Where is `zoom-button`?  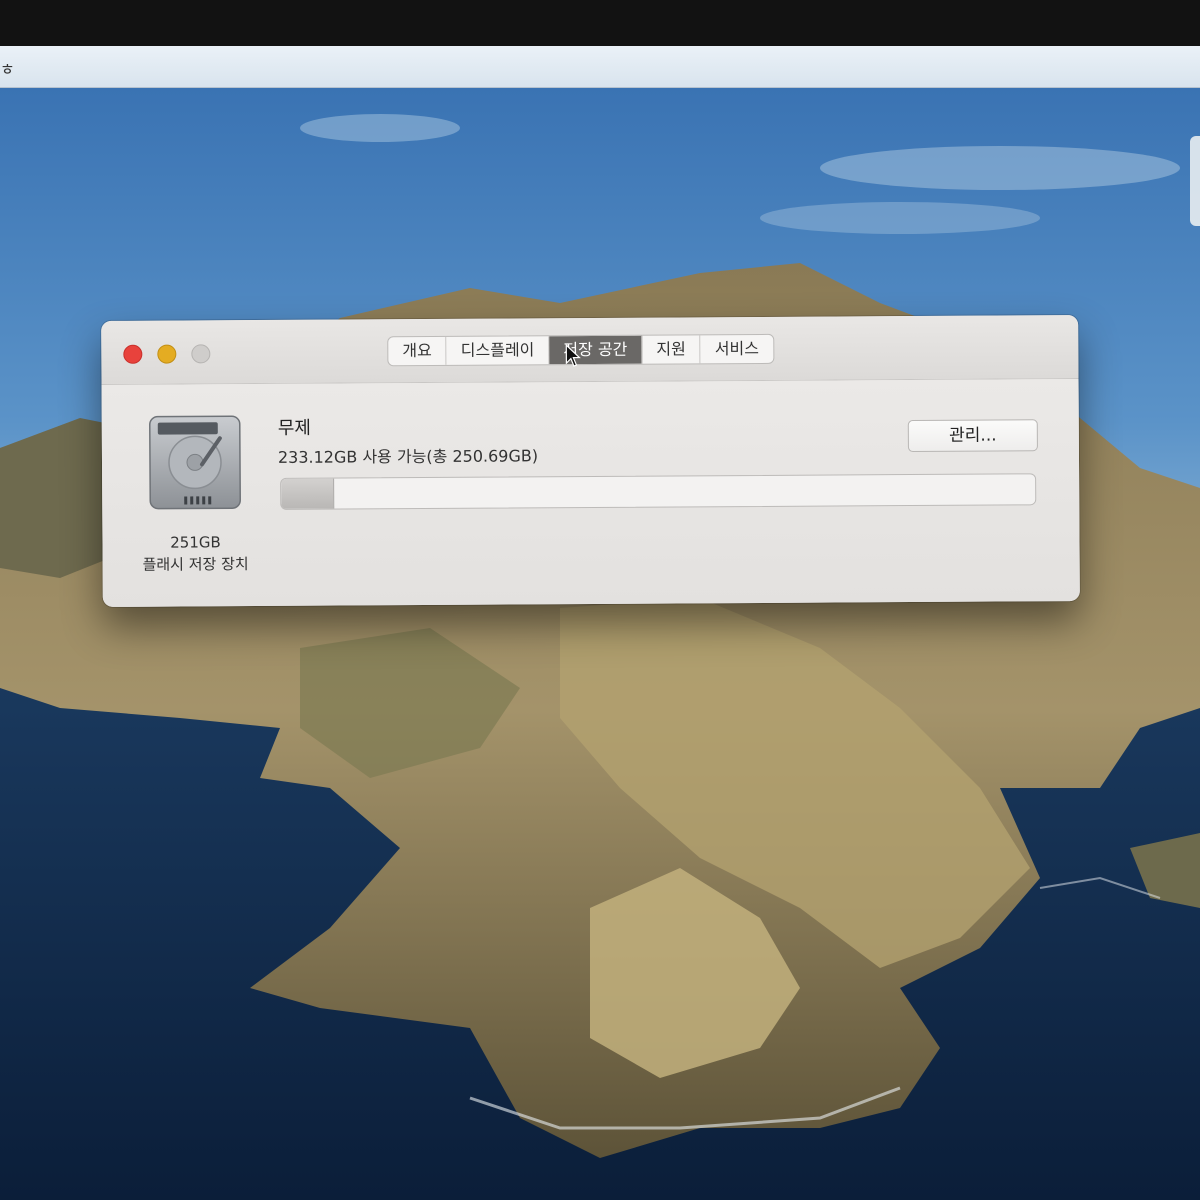 zoom-button is located at coordinates (201, 354).